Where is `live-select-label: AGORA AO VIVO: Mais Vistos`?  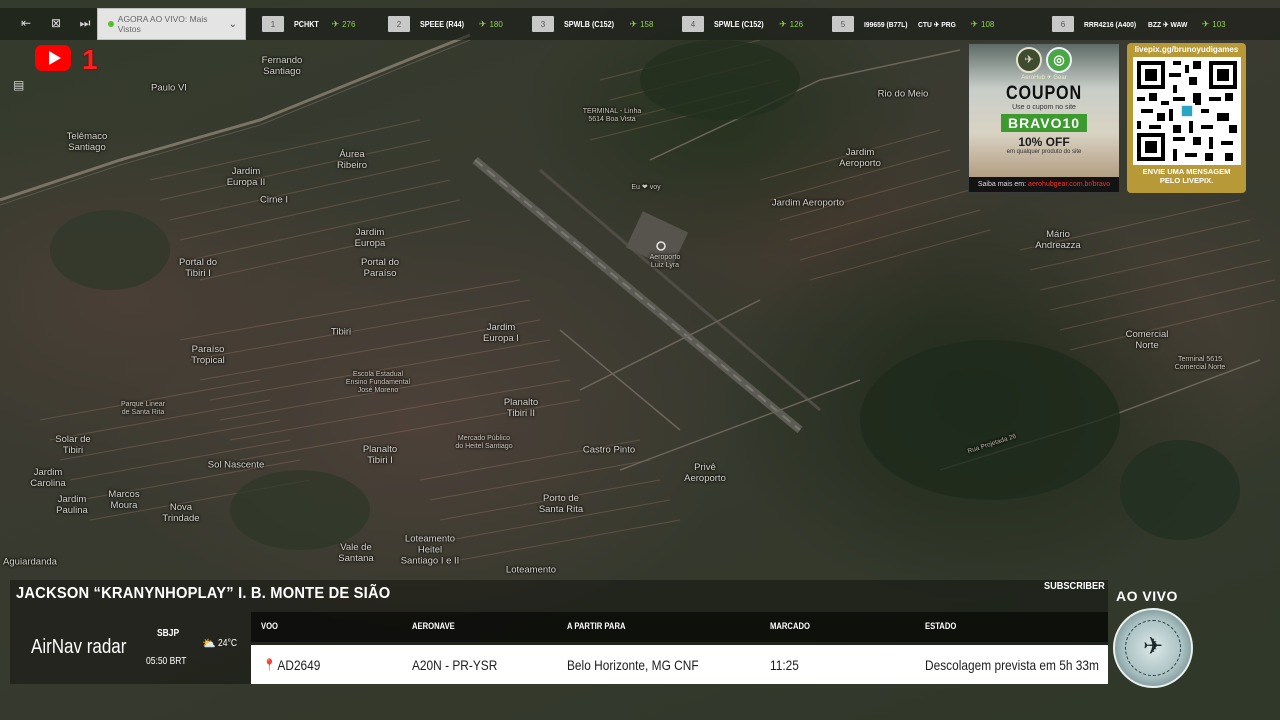
live-select-label: AGORA AO VIVO: Mais Vistos is located at coordinates (162, 24).